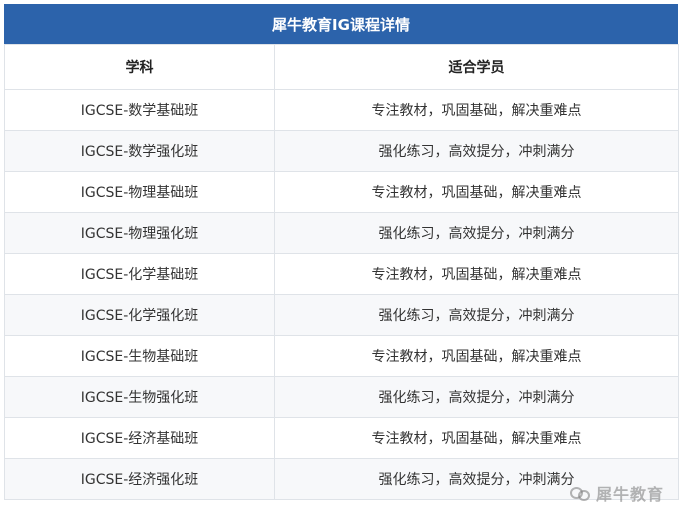 The image size is (682, 519). I want to click on table-row: IGCSE-生物强化班 强化练习，高效提分，冲刺满分, so click(341, 397).